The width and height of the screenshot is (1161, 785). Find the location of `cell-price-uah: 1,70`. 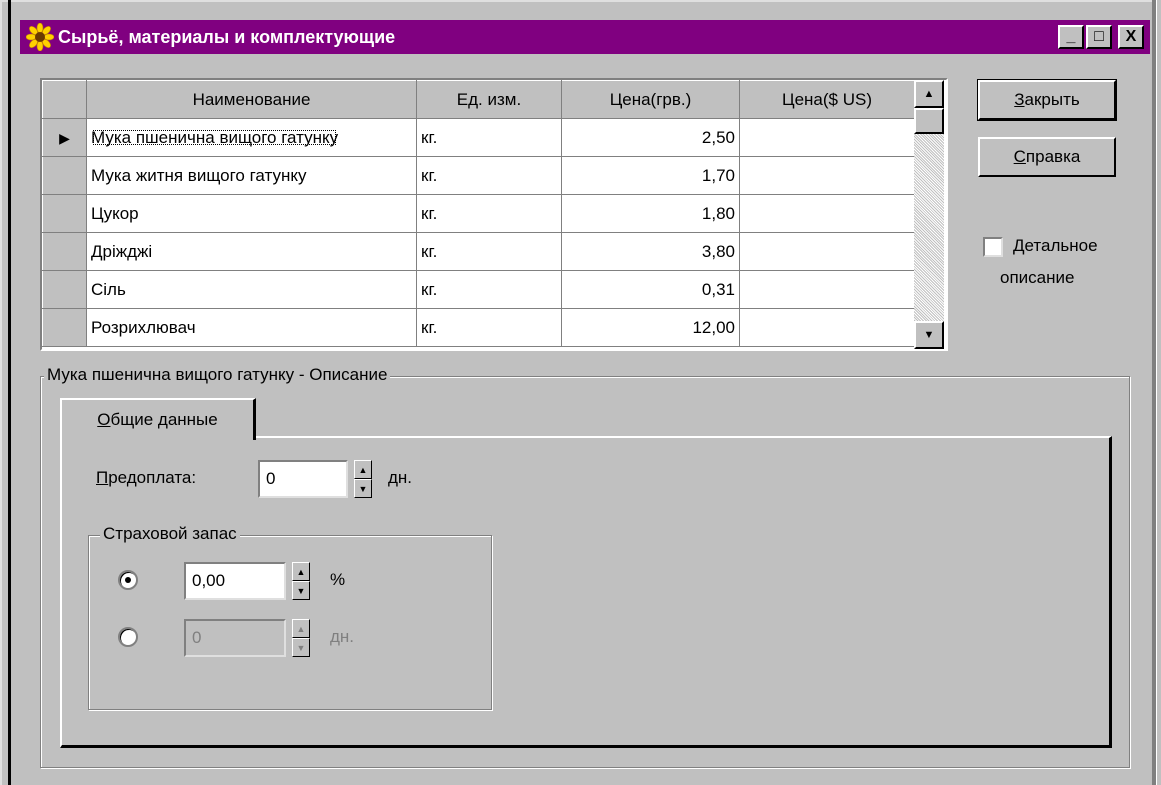

cell-price-uah: 1,70 is located at coordinates (650, 175).